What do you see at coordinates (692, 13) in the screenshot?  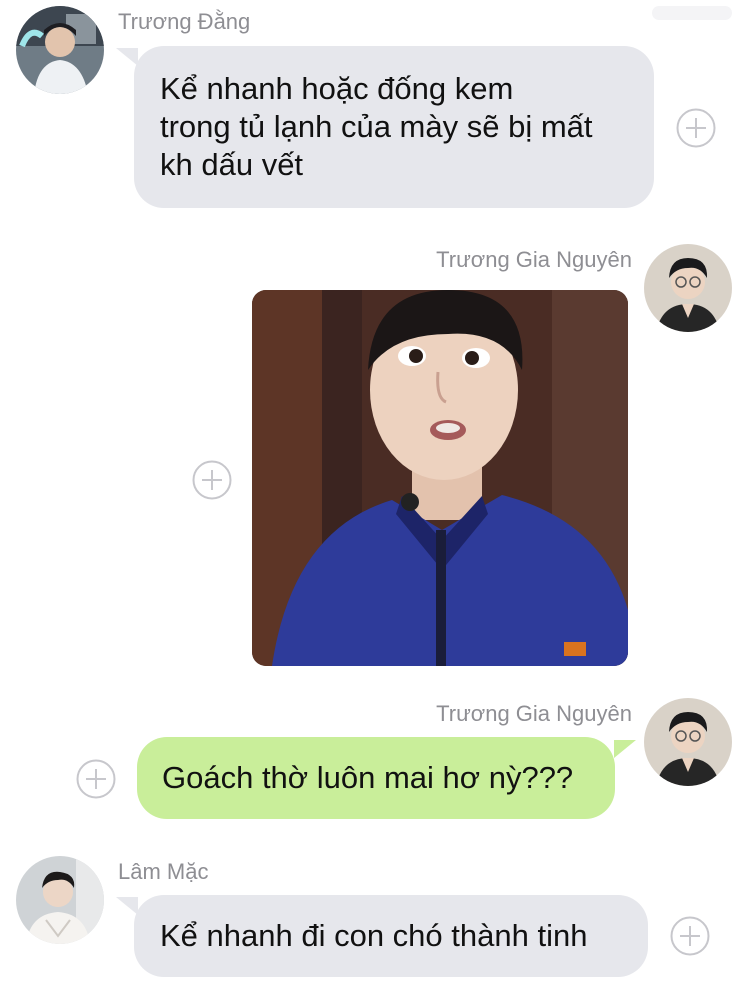 I see `top-scroll-hint` at bounding box center [692, 13].